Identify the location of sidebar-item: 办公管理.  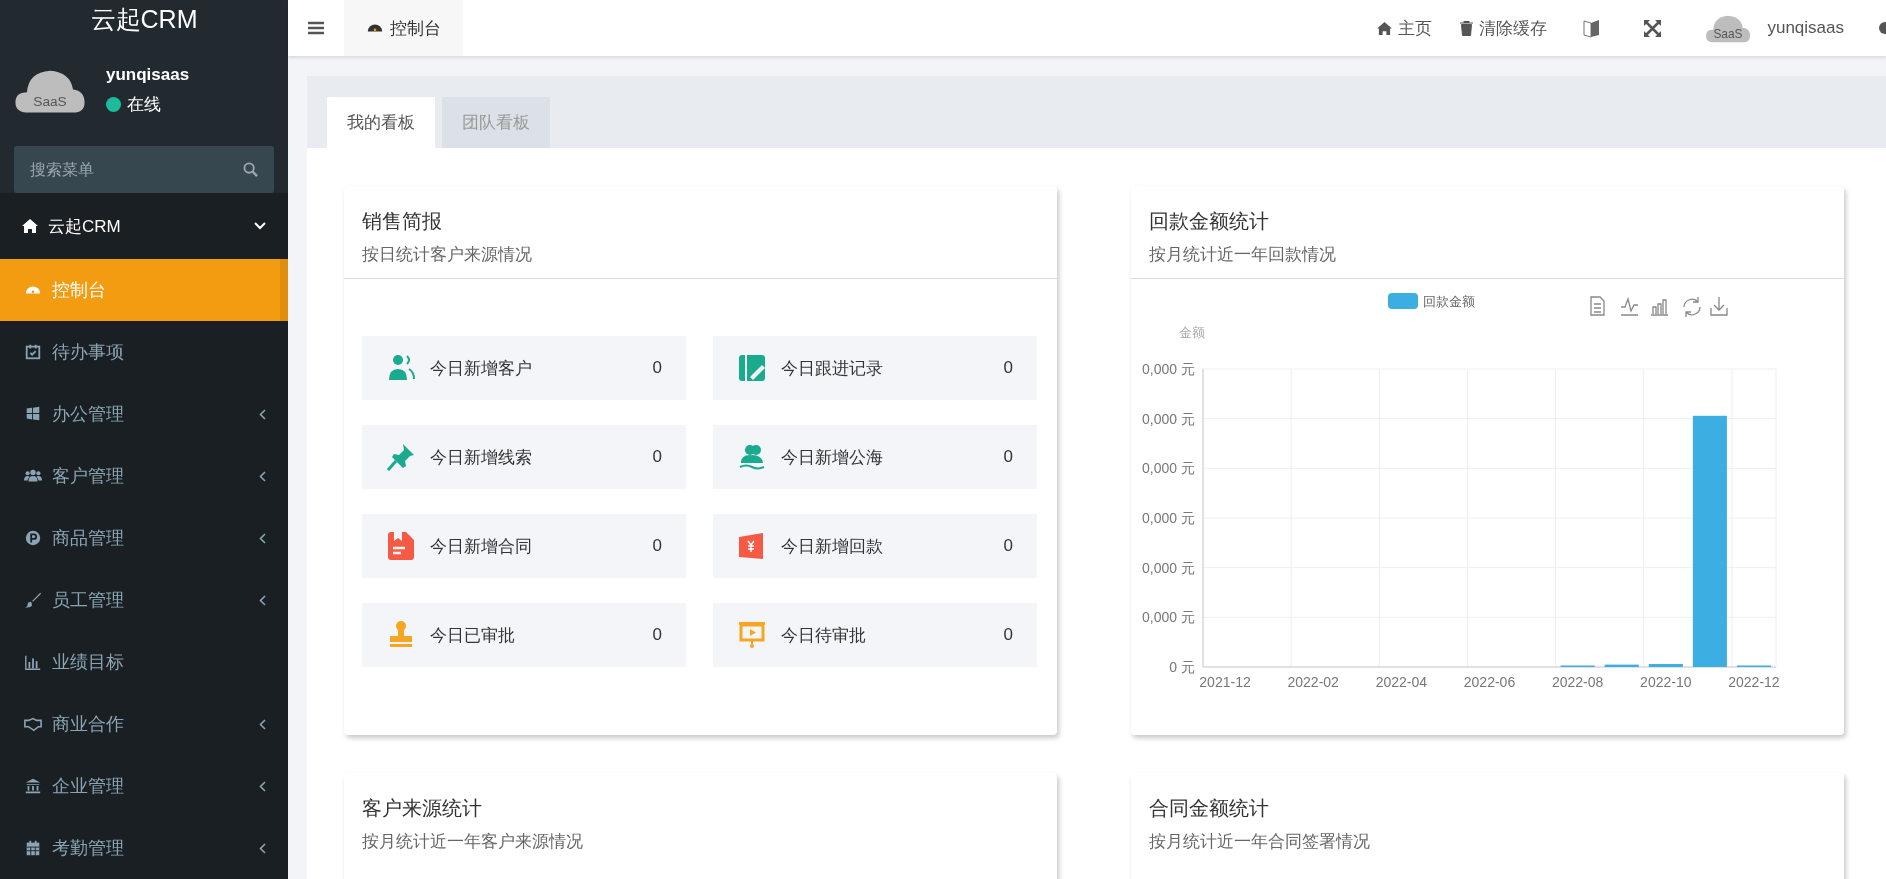
(144, 414).